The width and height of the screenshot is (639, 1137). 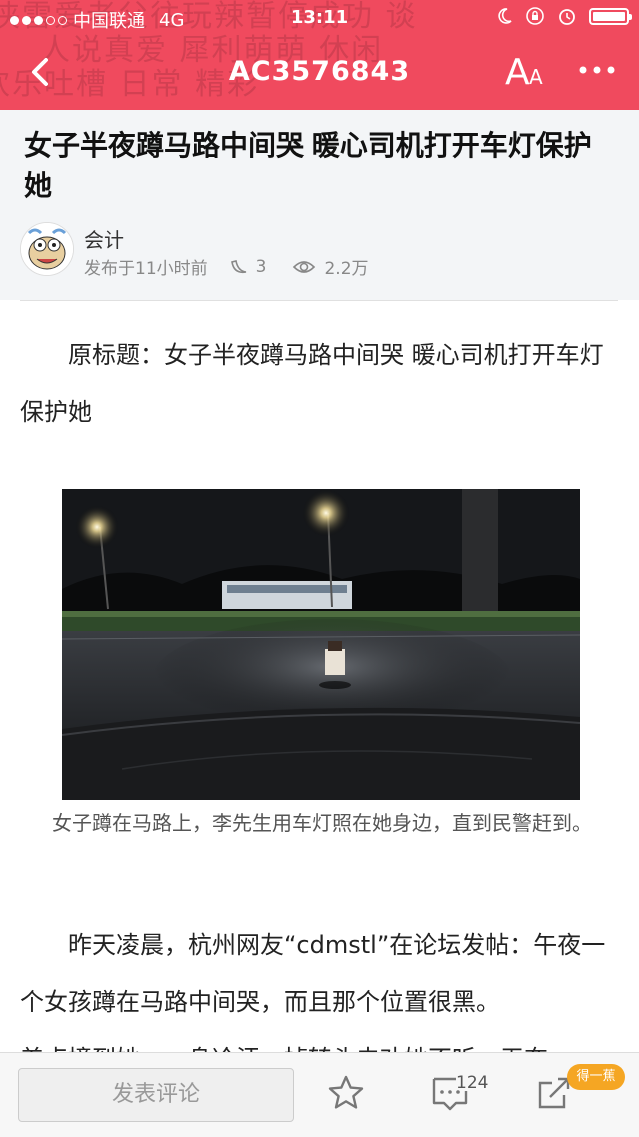 What do you see at coordinates (156, 1095) in the screenshot?
I see `comment-input: 发表评论` at bounding box center [156, 1095].